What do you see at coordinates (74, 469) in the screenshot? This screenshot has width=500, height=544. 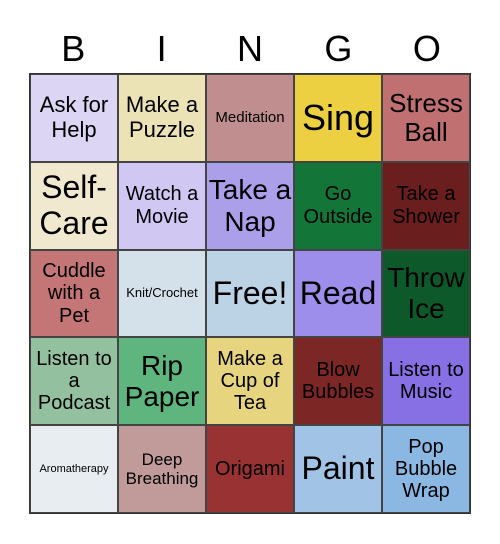 I see `bingo-cell: Aromatherapy` at bounding box center [74, 469].